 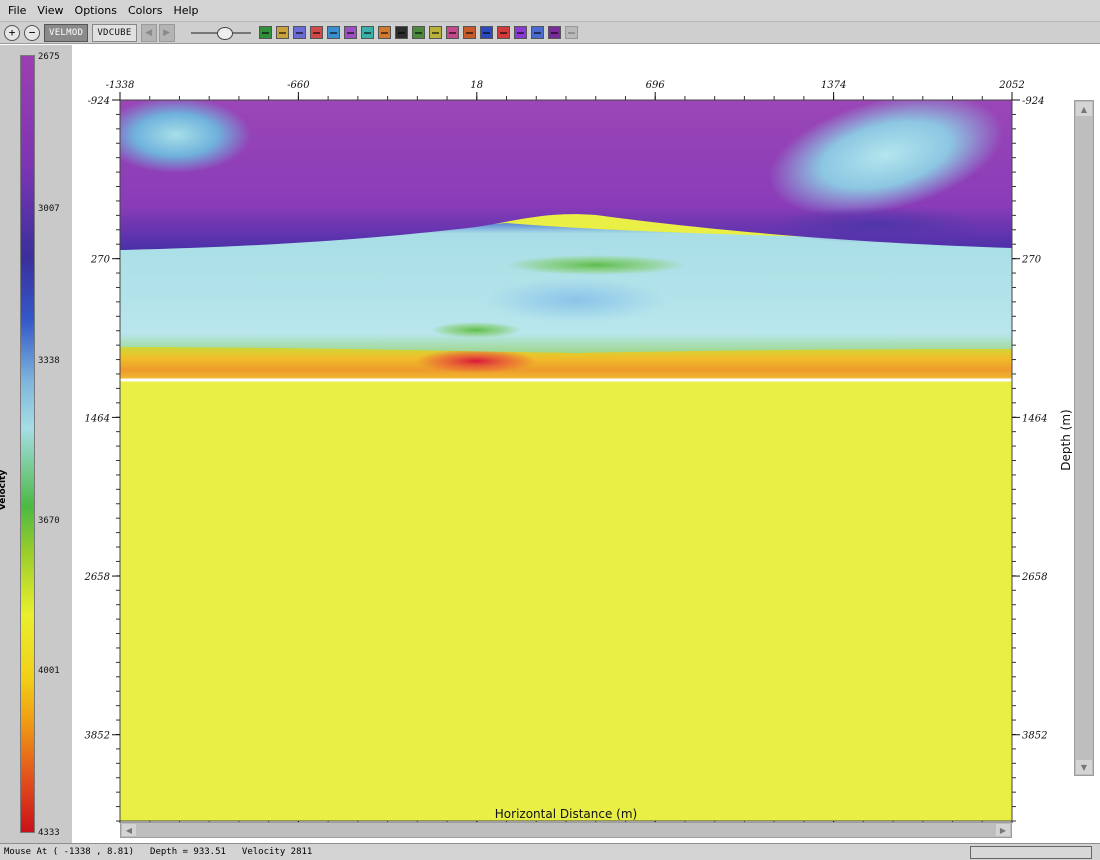 I want to click on scroll-right-icon: ▶, so click(x=1003, y=830).